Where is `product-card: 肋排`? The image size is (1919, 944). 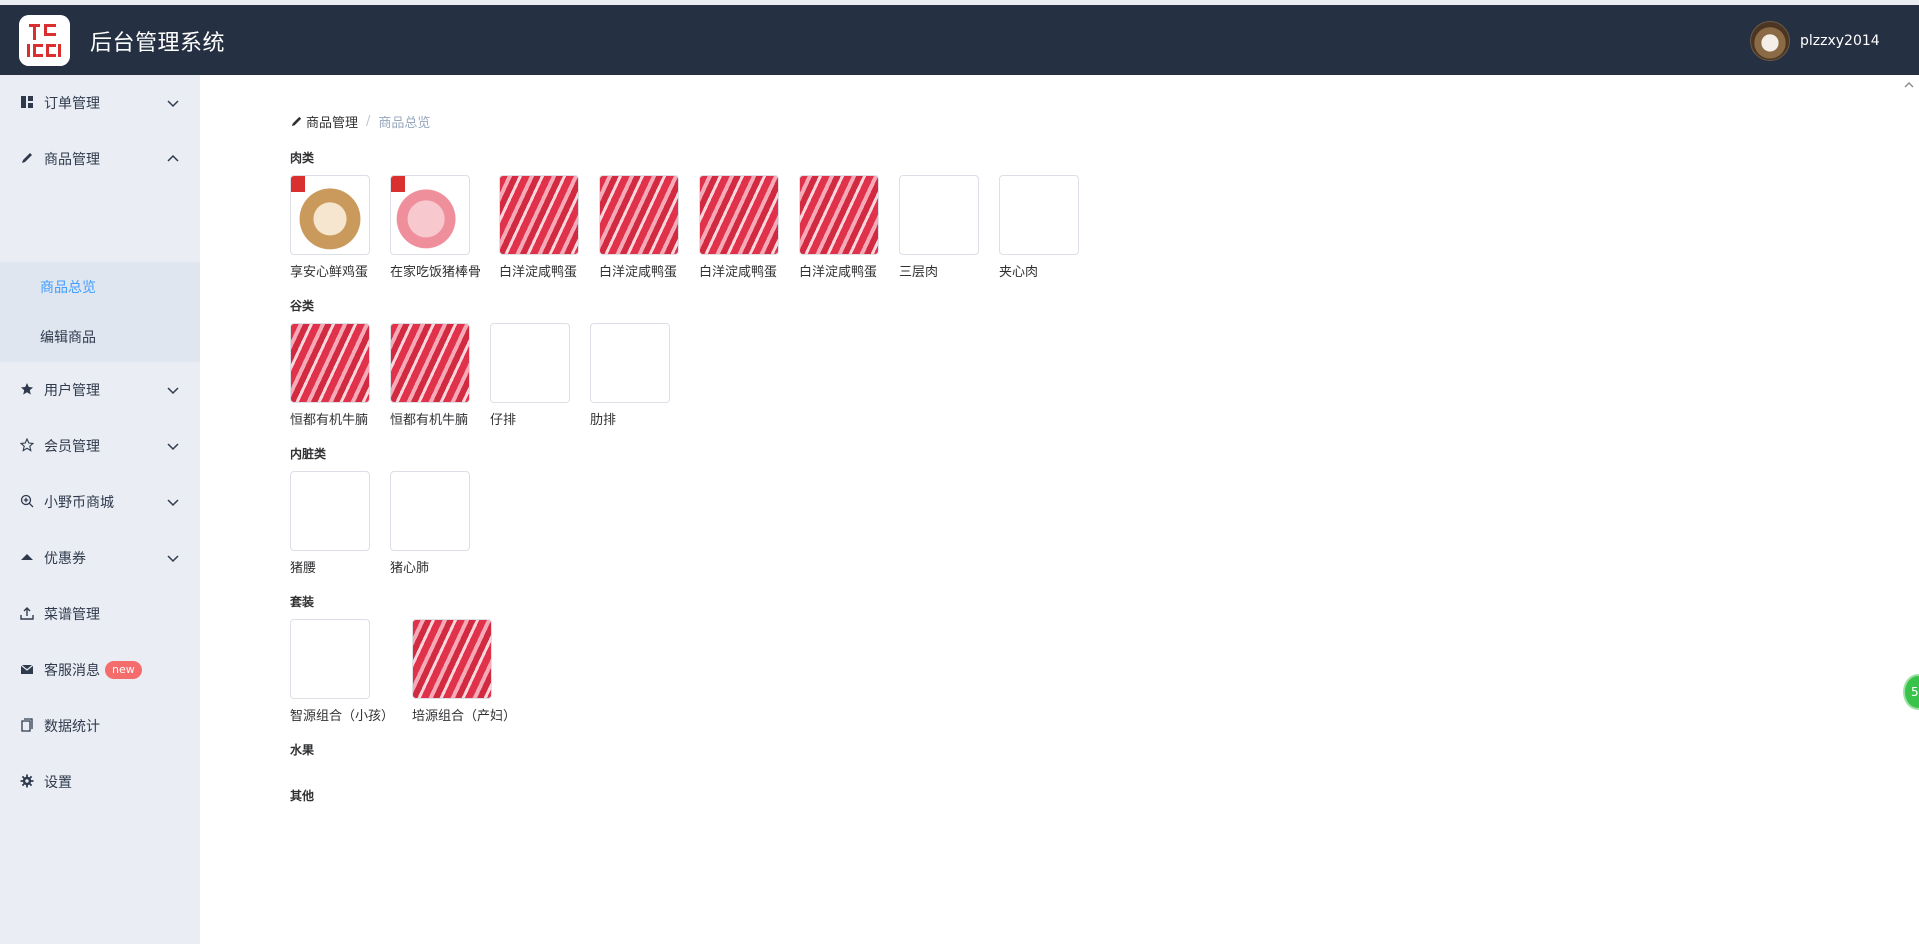
product-card: 肋排 is located at coordinates (640, 375).